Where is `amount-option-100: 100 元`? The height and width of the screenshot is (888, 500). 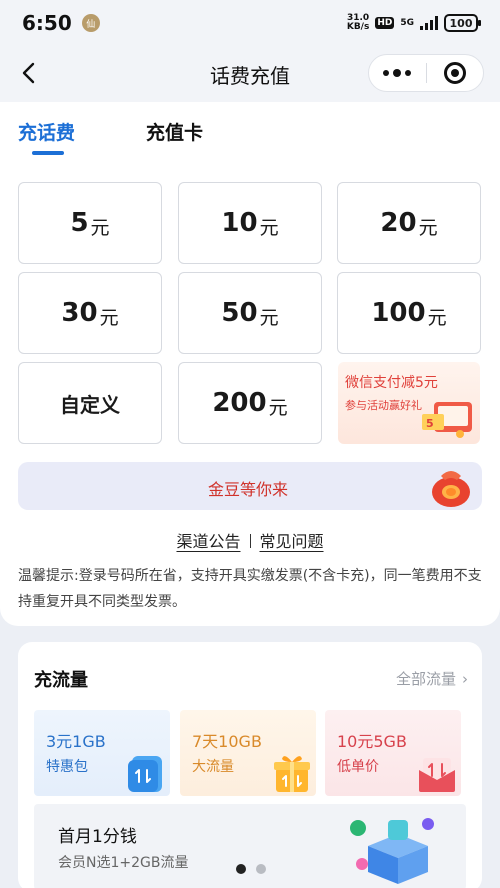 amount-option-100: 100 元 is located at coordinates (409, 313).